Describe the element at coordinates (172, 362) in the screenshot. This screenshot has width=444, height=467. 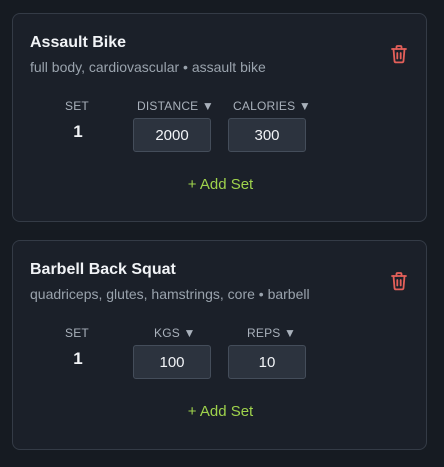
I see `kgs-input` at that location.